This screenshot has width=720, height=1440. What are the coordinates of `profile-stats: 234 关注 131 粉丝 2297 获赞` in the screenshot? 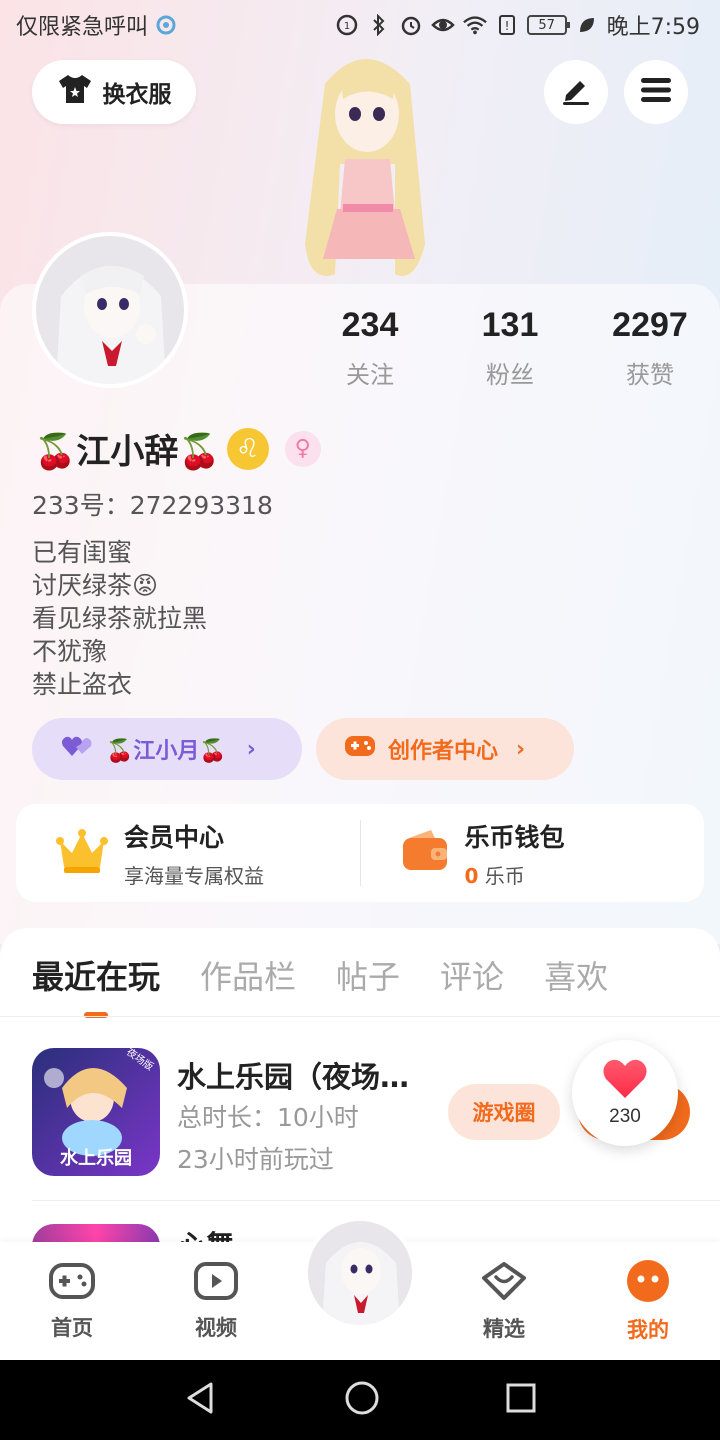 It's located at (510, 348).